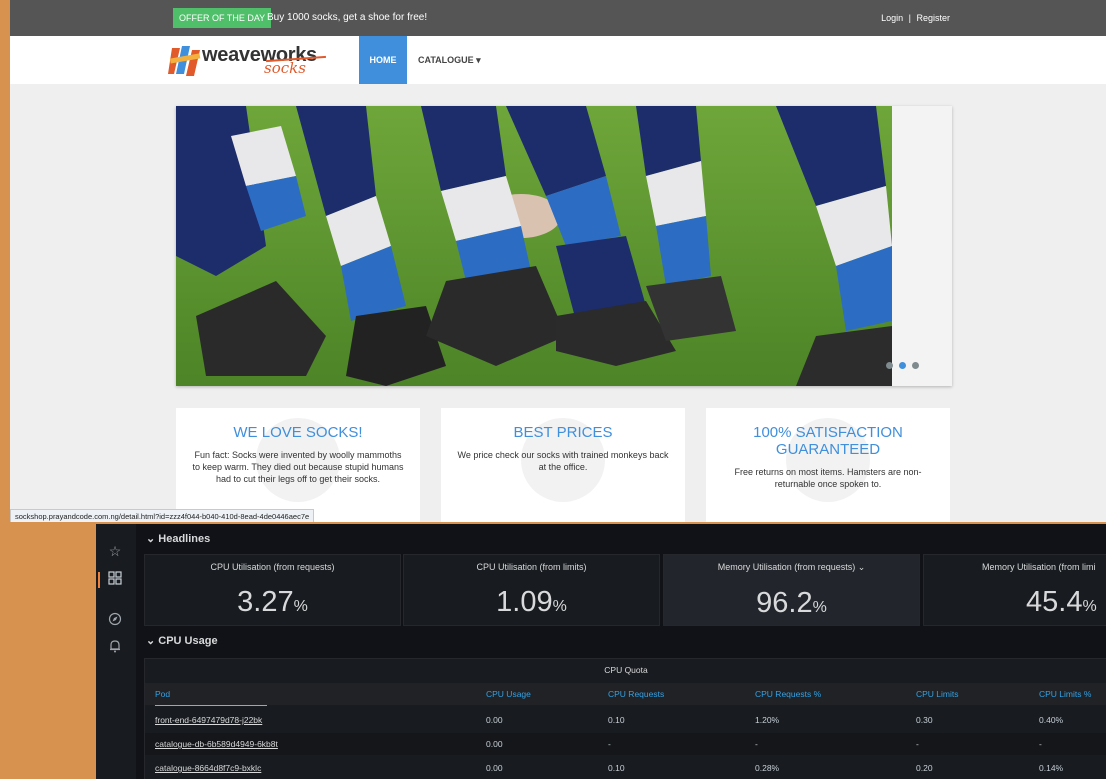 Image resolution: width=1106 pixels, height=779 pixels. Describe the element at coordinates (937, 694) in the screenshot. I see `col-cpu-limits: CPU Limits` at that location.